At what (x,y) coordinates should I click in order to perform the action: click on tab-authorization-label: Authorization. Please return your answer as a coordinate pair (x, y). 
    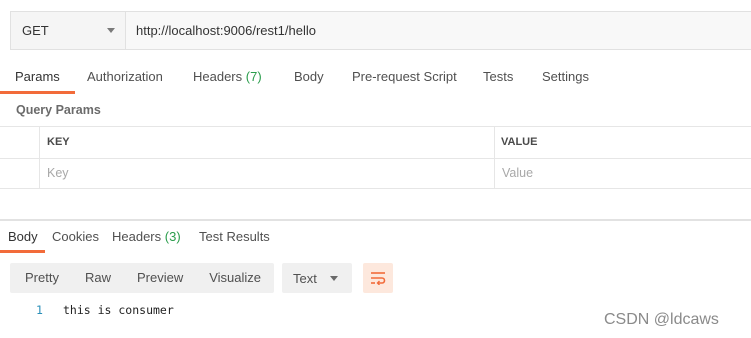
    Looking at the image, I should click on (125, 76).